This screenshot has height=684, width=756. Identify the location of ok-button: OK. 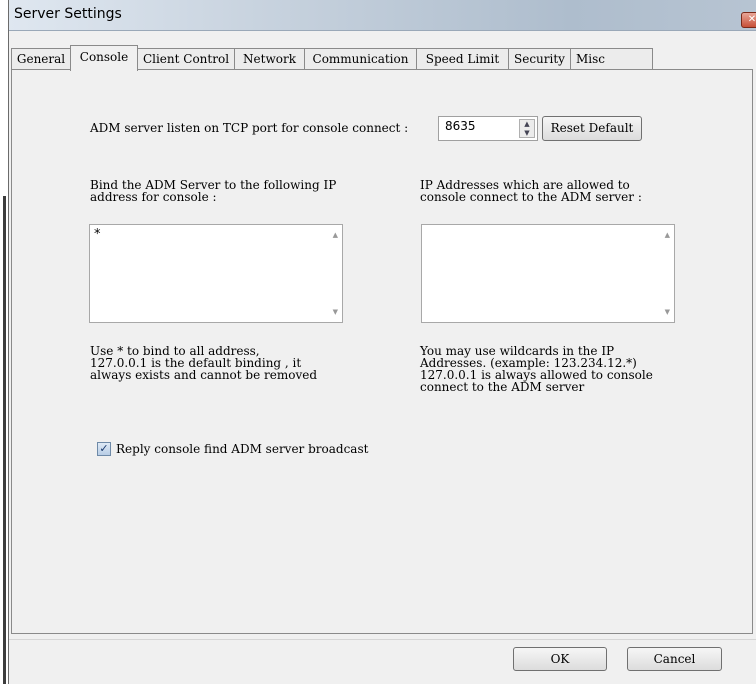
(560, 659).